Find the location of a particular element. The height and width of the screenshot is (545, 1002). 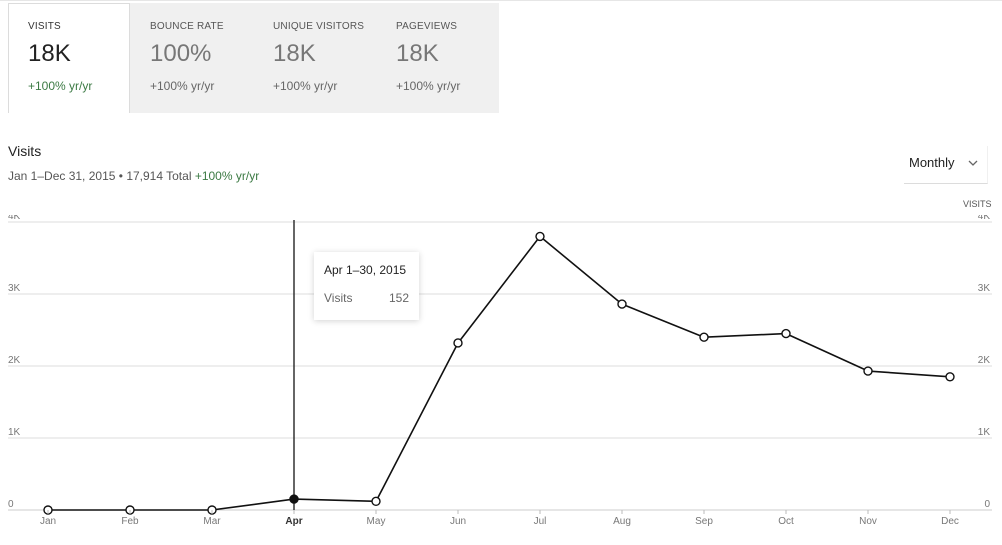

x-axis: Jan Feb Mar Apr May Jun Jul Aug Sep Oct Nov Dec is located at coordinates (499, 518).